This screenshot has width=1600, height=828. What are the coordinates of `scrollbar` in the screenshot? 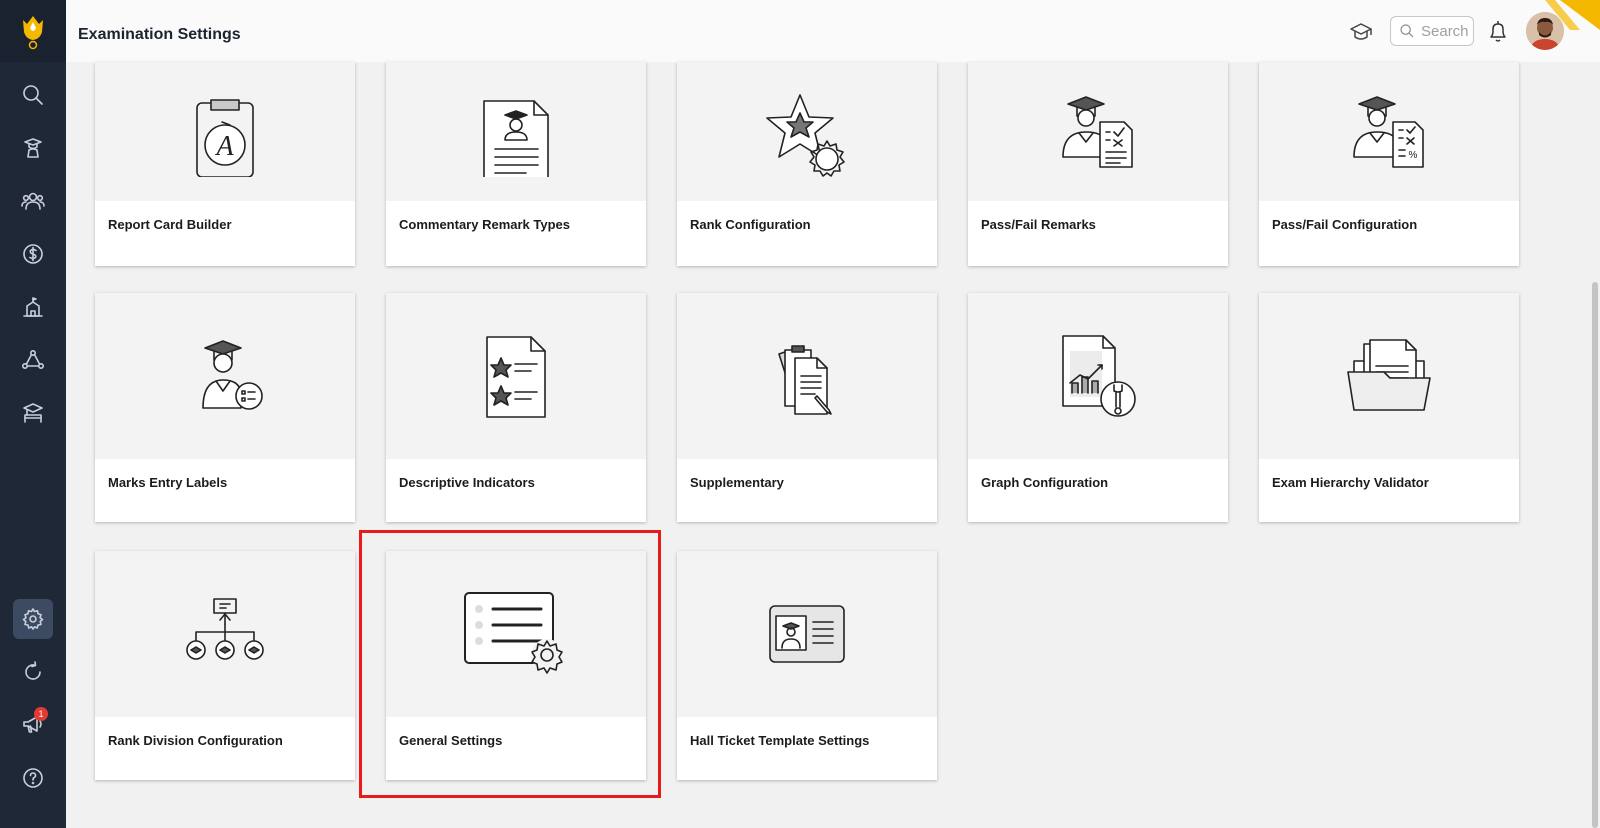 It's located at (1596, 445).